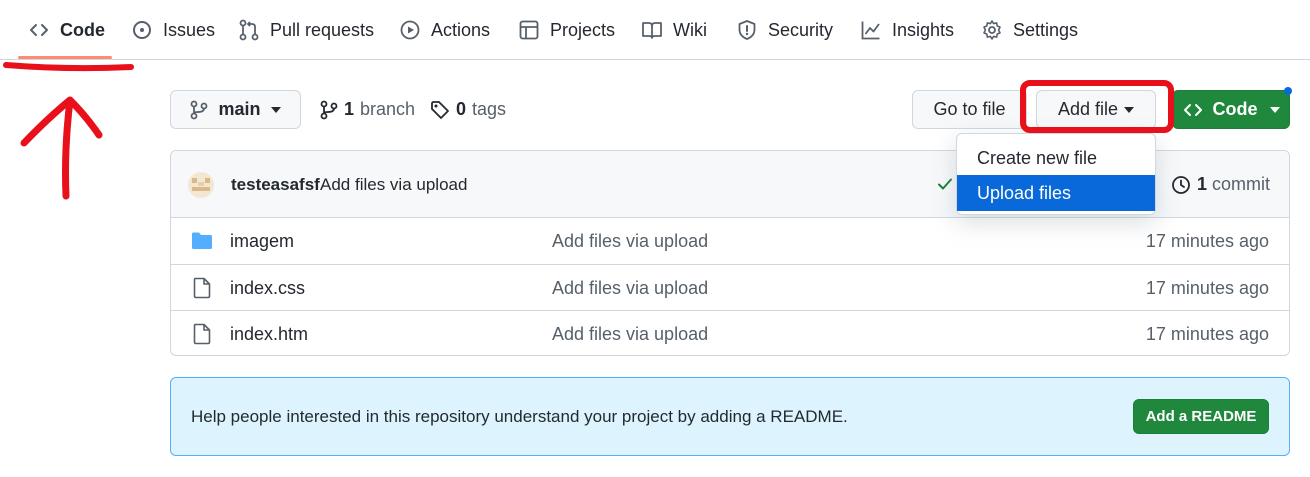 The image size is (1310, 477). I want to click on notification-dot, so click(1288, 91).